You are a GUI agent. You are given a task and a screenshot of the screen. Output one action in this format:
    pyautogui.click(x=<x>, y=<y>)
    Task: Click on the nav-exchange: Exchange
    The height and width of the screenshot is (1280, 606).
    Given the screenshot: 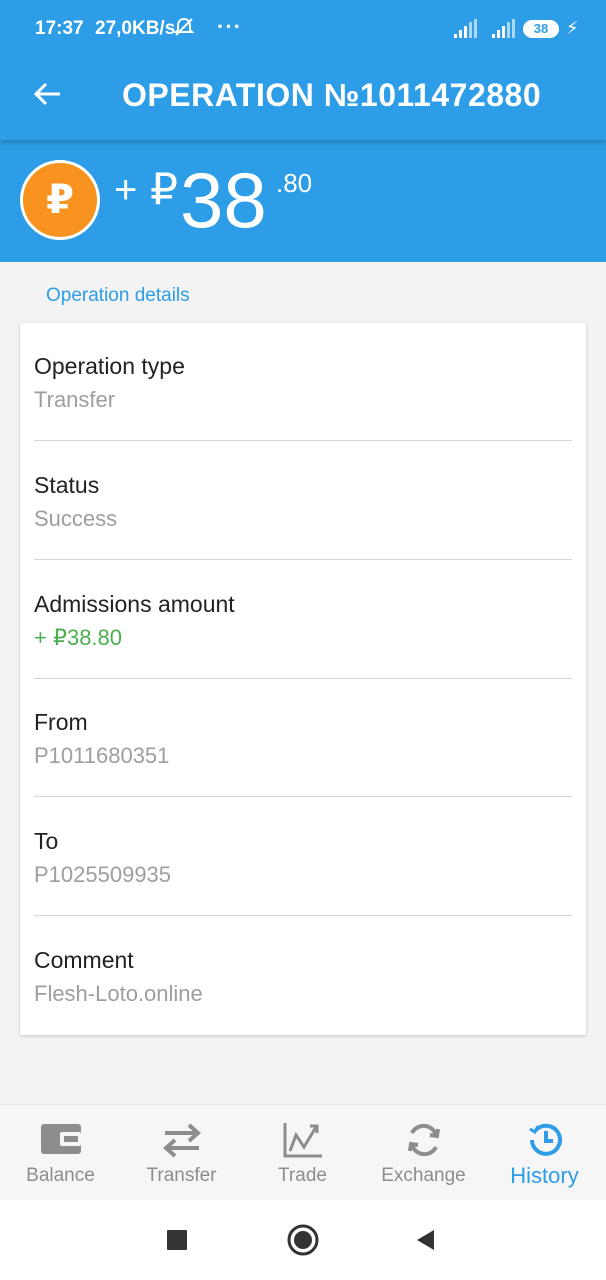 What is the action you would take?
    pyautogui.click(x=423, y=1153)
    